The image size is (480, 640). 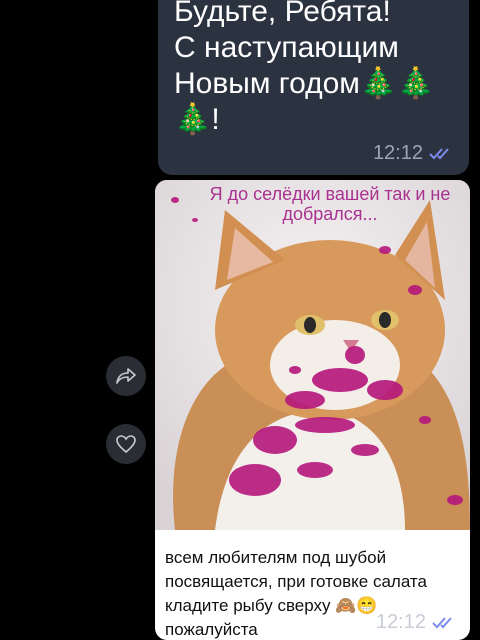 I want to click on heart-icon, so click(x=126, y=444).